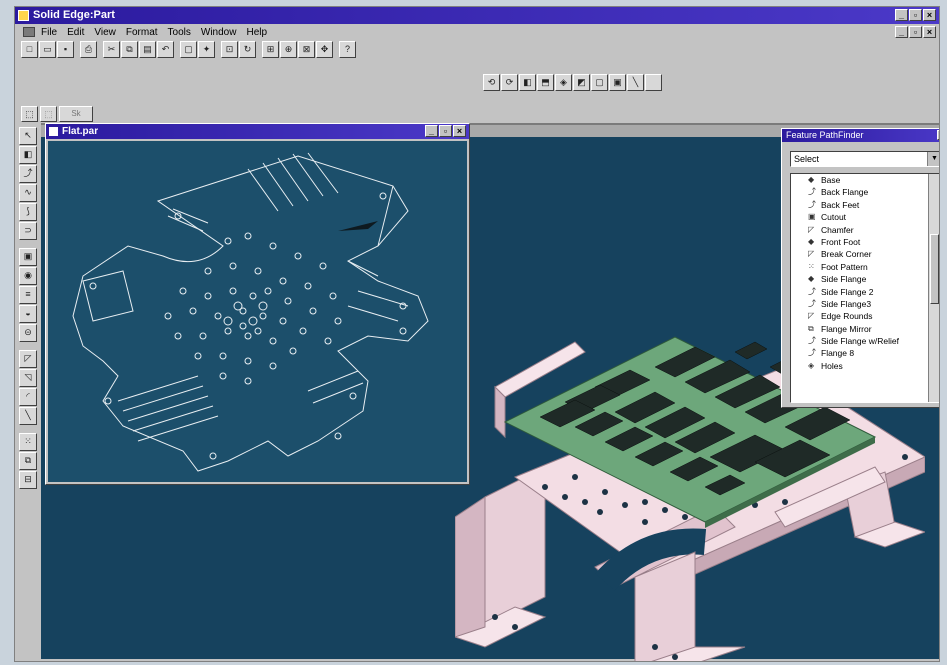 The height and width of the screenshot is (665, 947). I want to click on hole-tool-icon: ◉, so click(28, 276).